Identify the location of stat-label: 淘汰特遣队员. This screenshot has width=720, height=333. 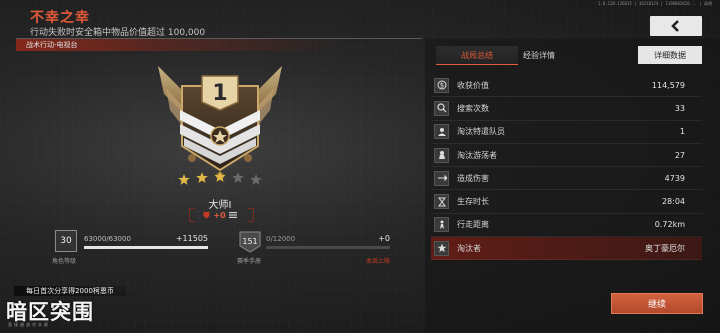
(481, 132).